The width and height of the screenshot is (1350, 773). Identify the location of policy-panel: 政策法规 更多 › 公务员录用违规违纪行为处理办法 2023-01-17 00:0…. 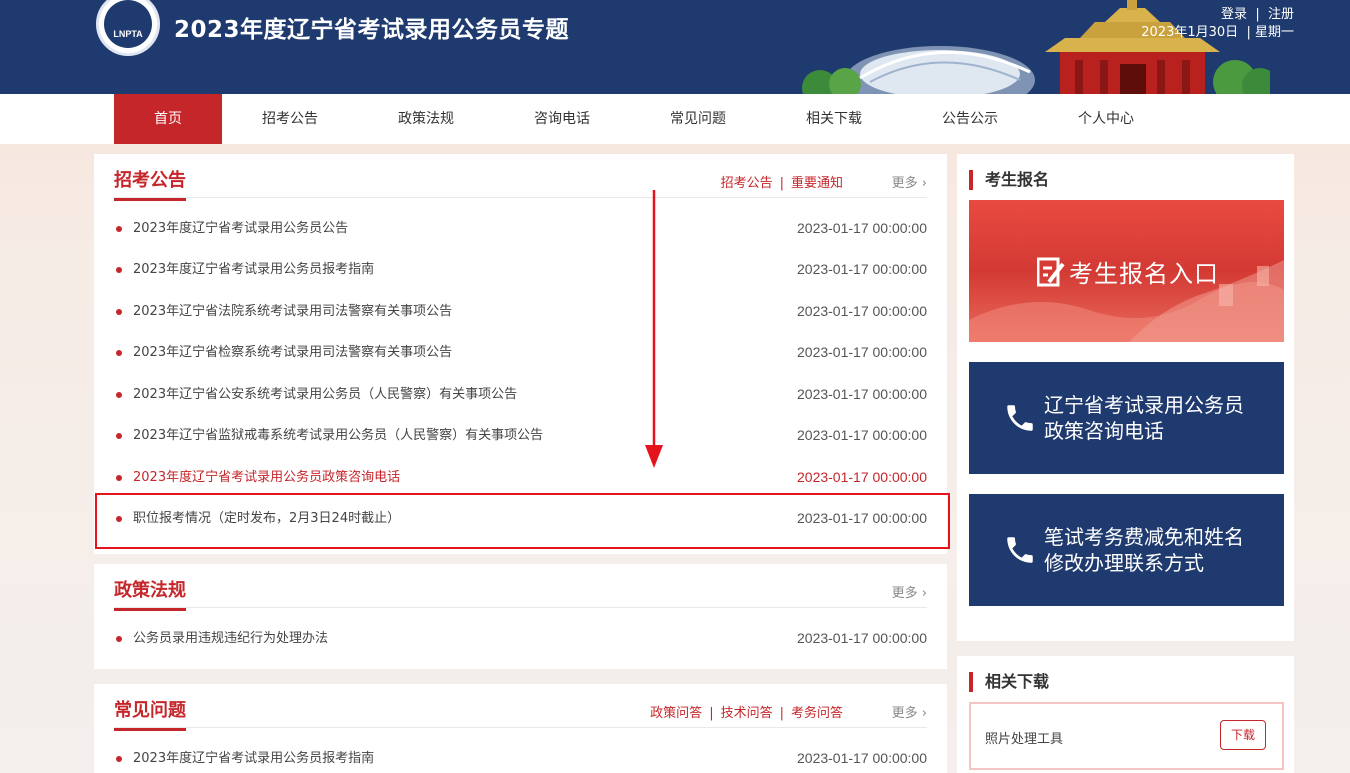
(520, 616).